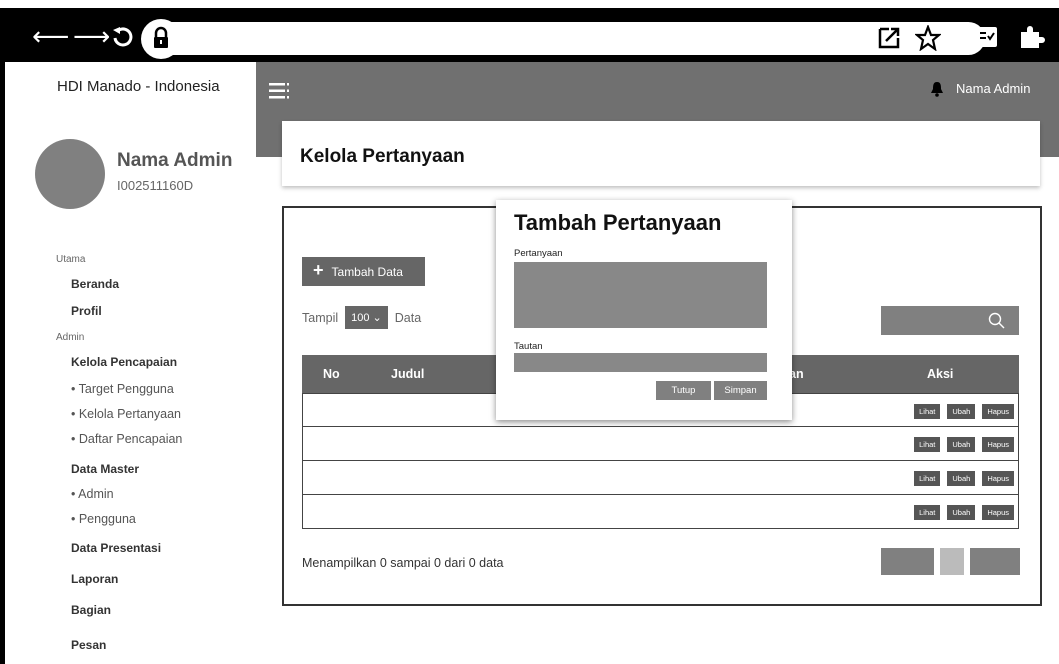  What do you see at coordinates (175, 160) in the screenshot?
I see `profile-name: Nama Admin` at bounding box center [175, 160].